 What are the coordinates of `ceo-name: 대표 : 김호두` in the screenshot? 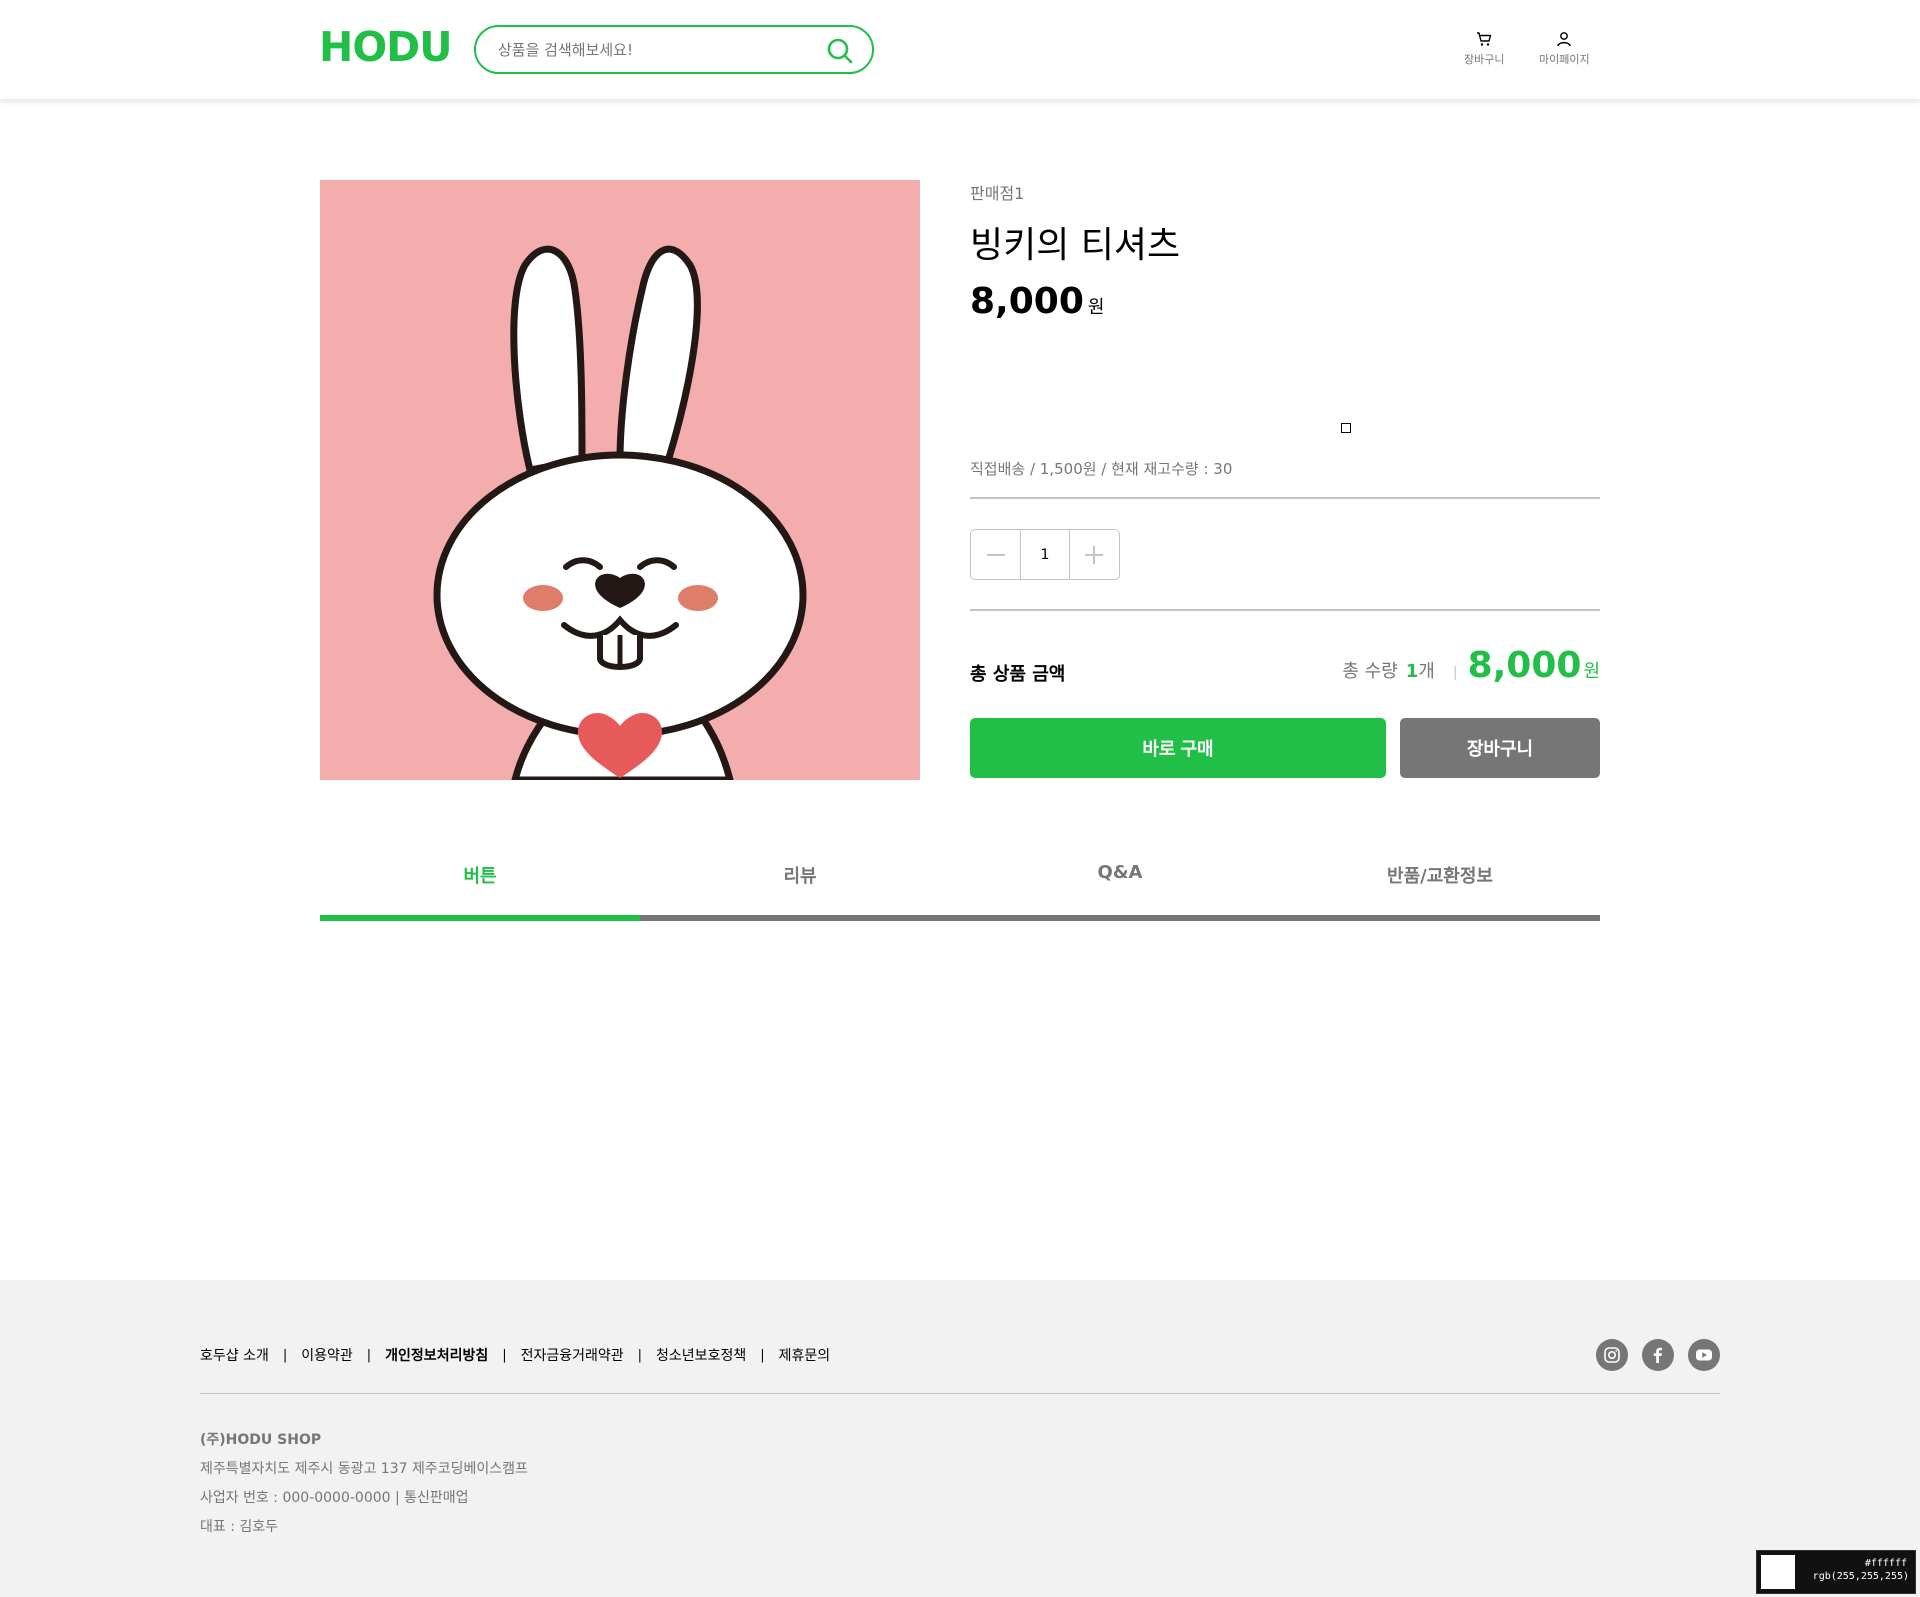 It's located at (239, 1527).